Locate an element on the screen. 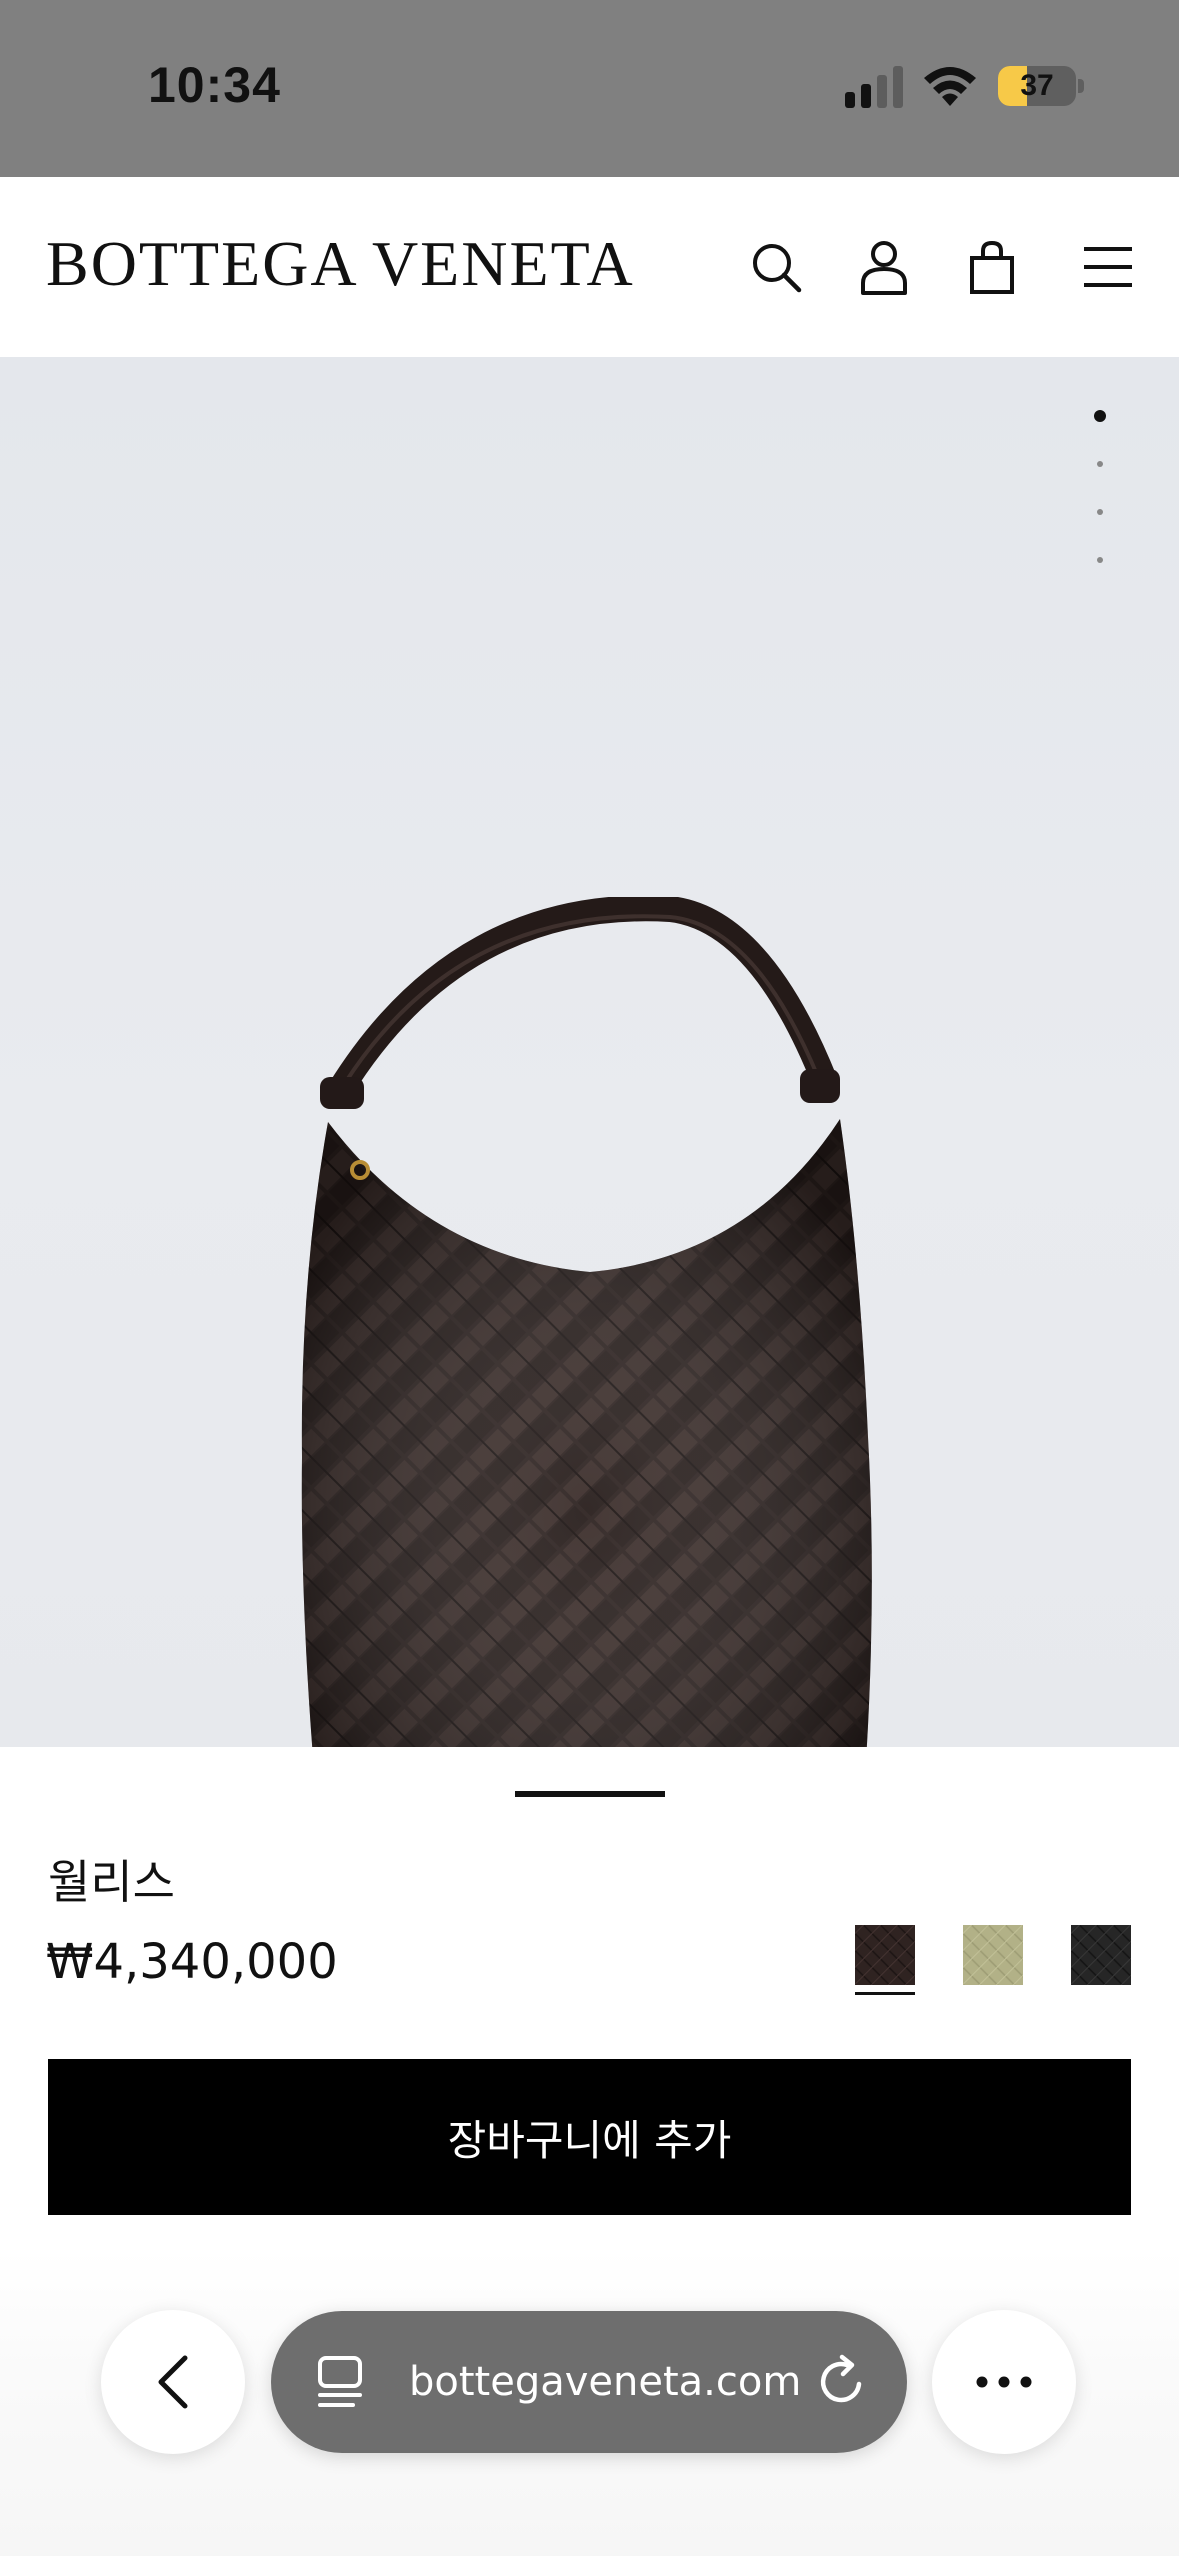  battery-percent: 37 is located at coordinates (1037, 85).